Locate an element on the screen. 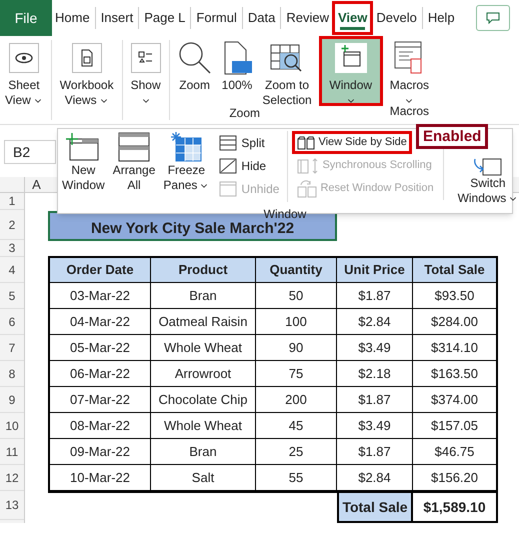 The width and height of the screenshot is (519, 545). ribbon-button: Sheet View is located at coordinates (24, 72).